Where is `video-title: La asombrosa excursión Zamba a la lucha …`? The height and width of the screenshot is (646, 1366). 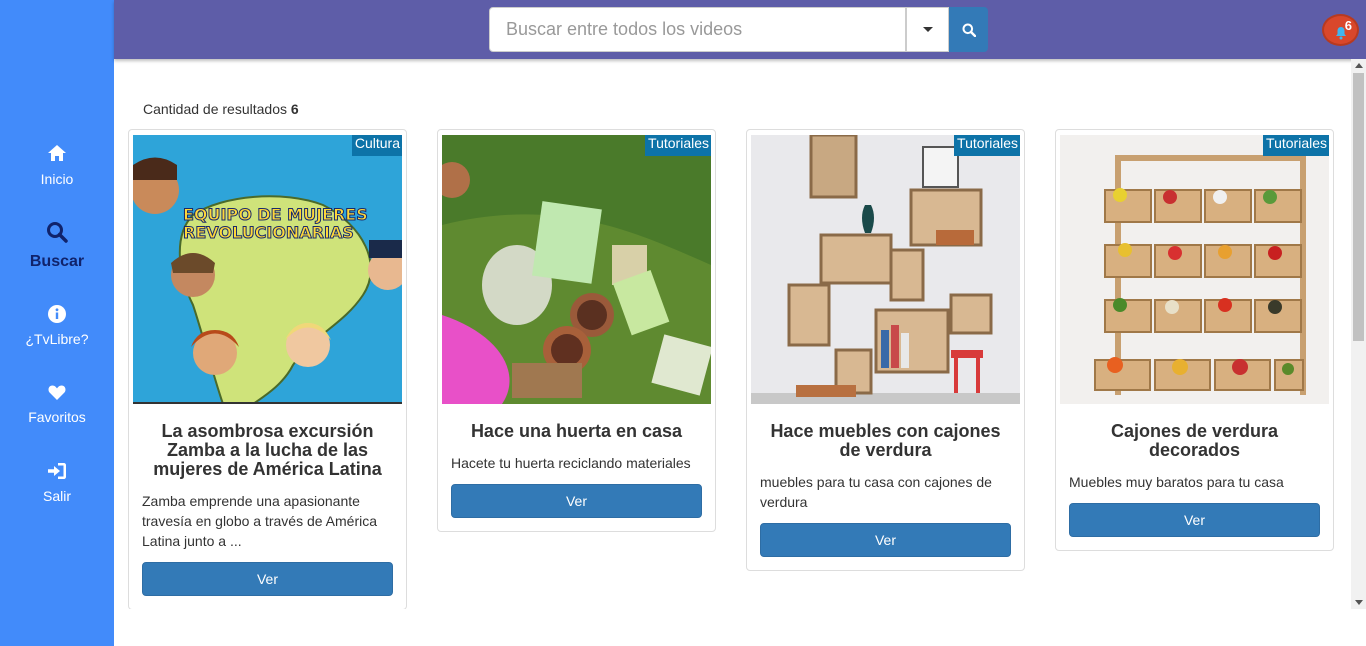
video-title: La asombrosa excursión Zamba a la lucha … is located at coordinates (267, 450).